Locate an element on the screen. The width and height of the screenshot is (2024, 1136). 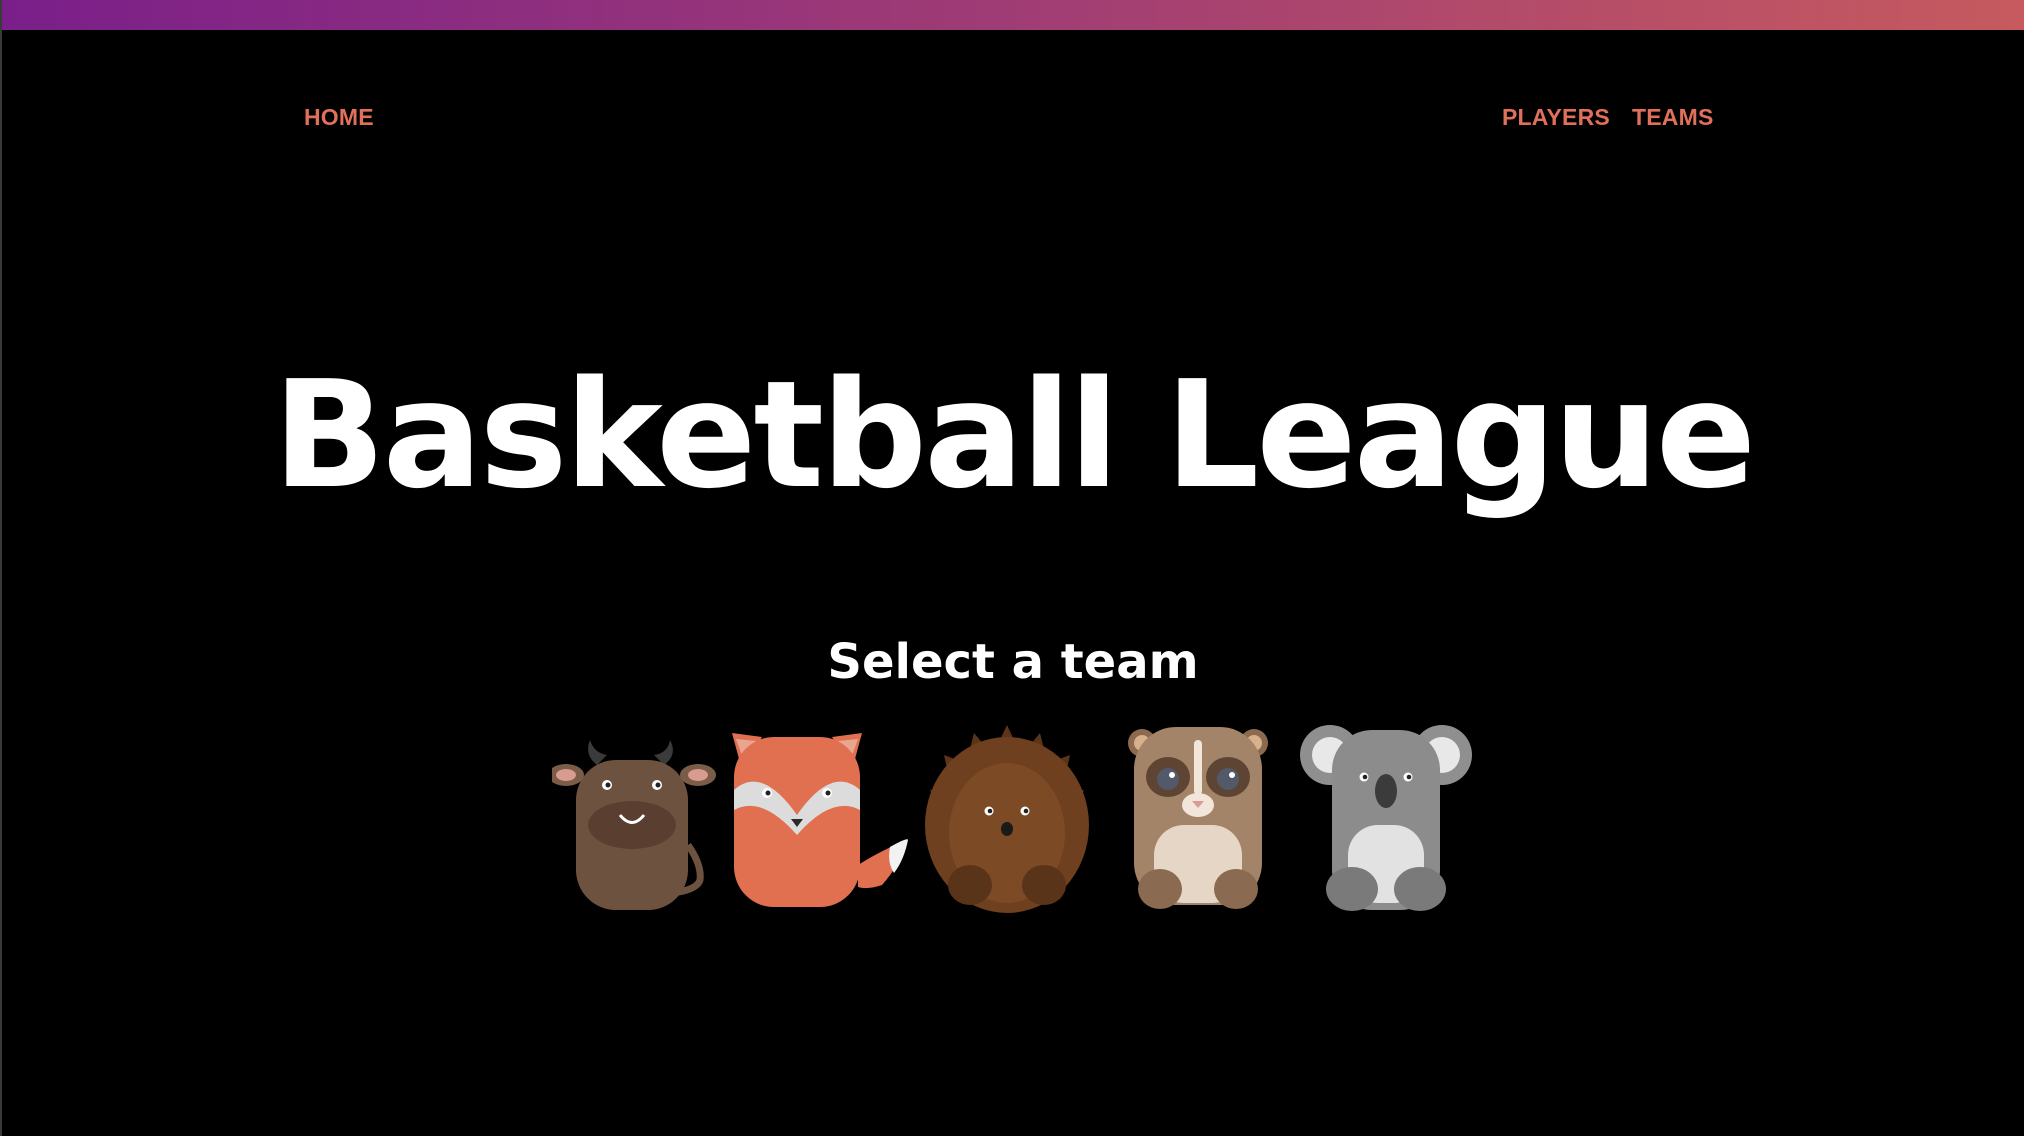
top-gradient-bar is located at coordinates (1013, 15).